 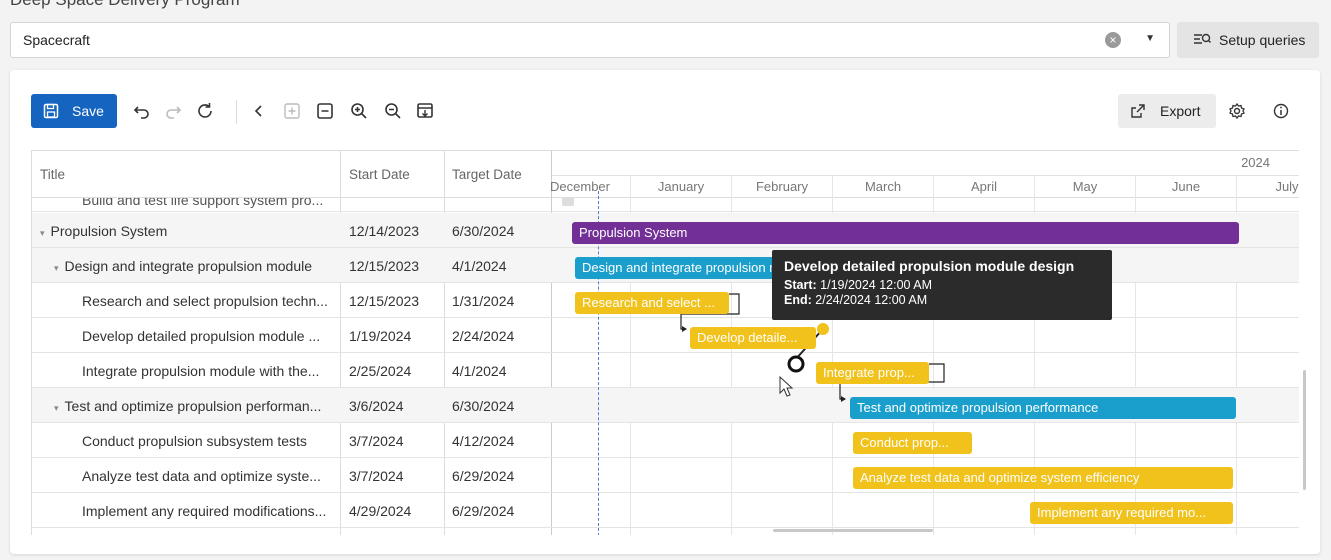 What do you see at coordinates (1085, 186) in the screenshot?
I see `month-label: May` at bounding box center [1085, 186].